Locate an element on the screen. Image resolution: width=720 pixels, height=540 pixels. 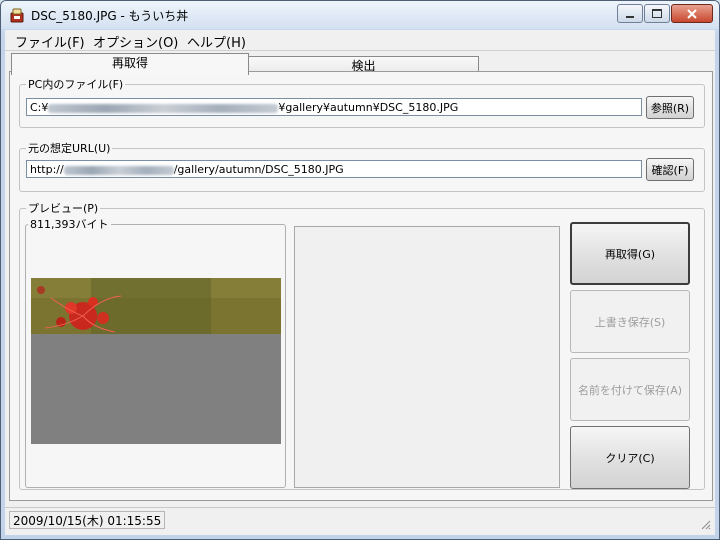
close-button is located at coordinates (692, 13).